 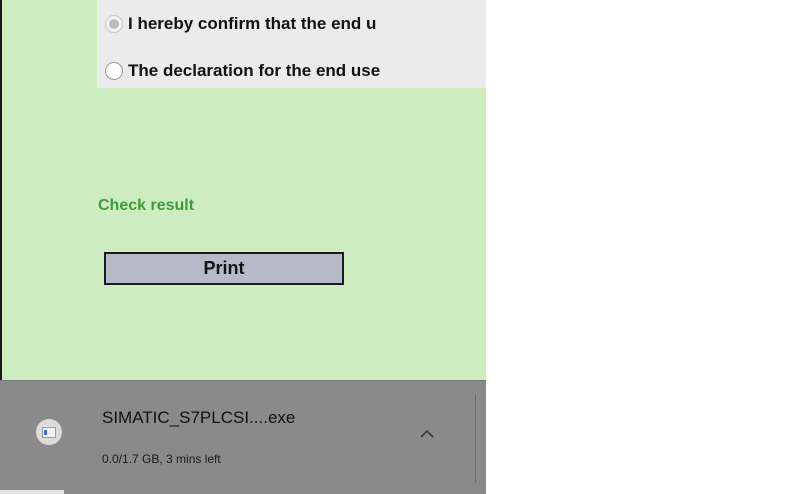 I want to click on radio-button-confirm, so click(x=114, y=24).